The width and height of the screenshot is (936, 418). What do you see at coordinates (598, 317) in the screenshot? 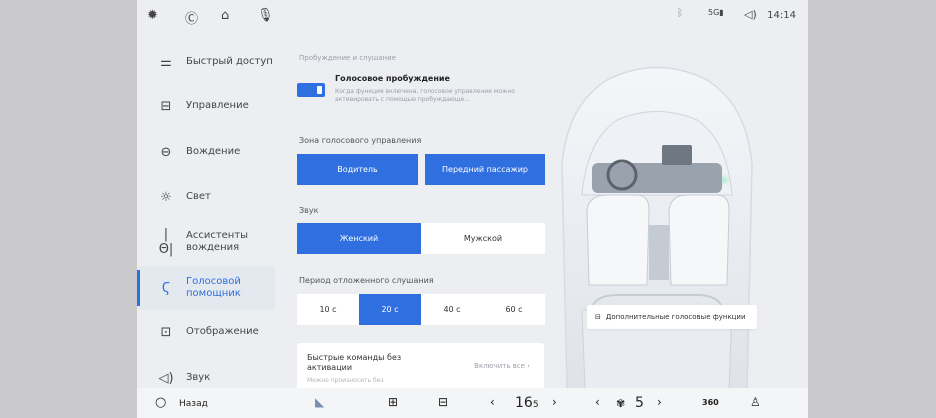
I see `book-icon: ⊟` at bounding box center [598, 317].